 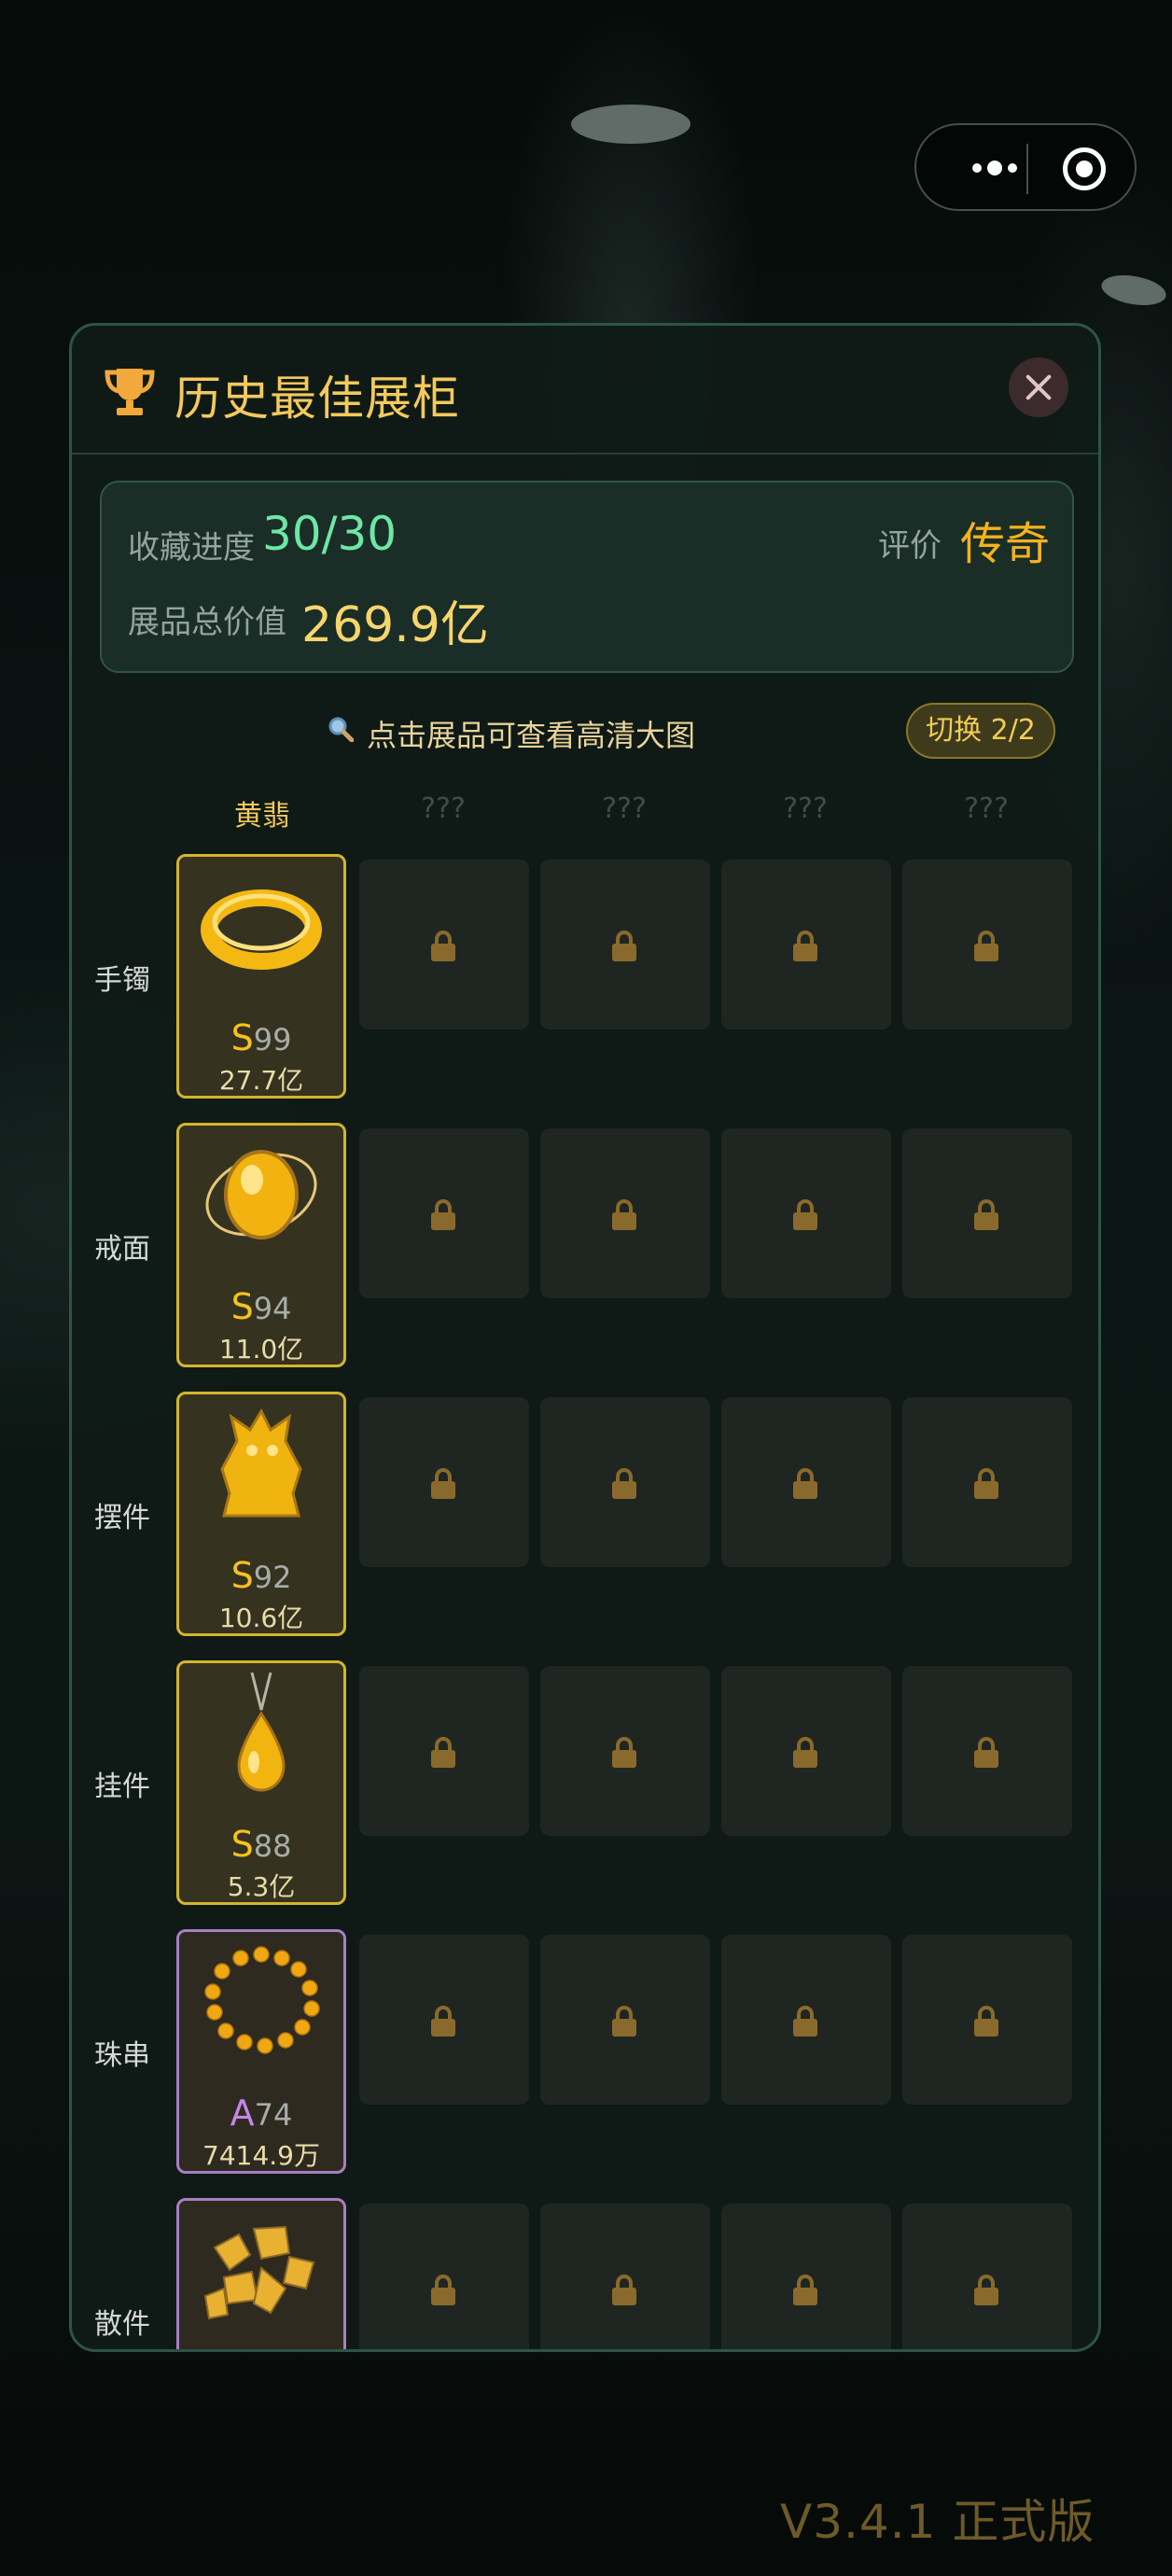 I want to click on ring-face-image, so click(x=261, y=1194).